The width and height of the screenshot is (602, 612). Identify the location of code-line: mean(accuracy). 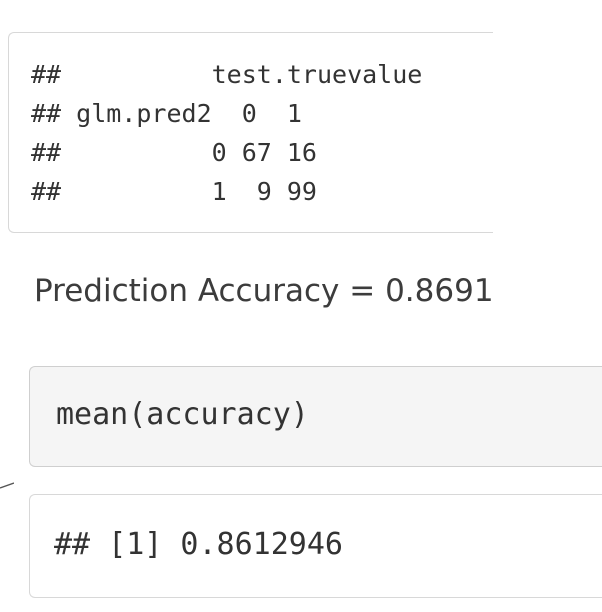
(329, 415).